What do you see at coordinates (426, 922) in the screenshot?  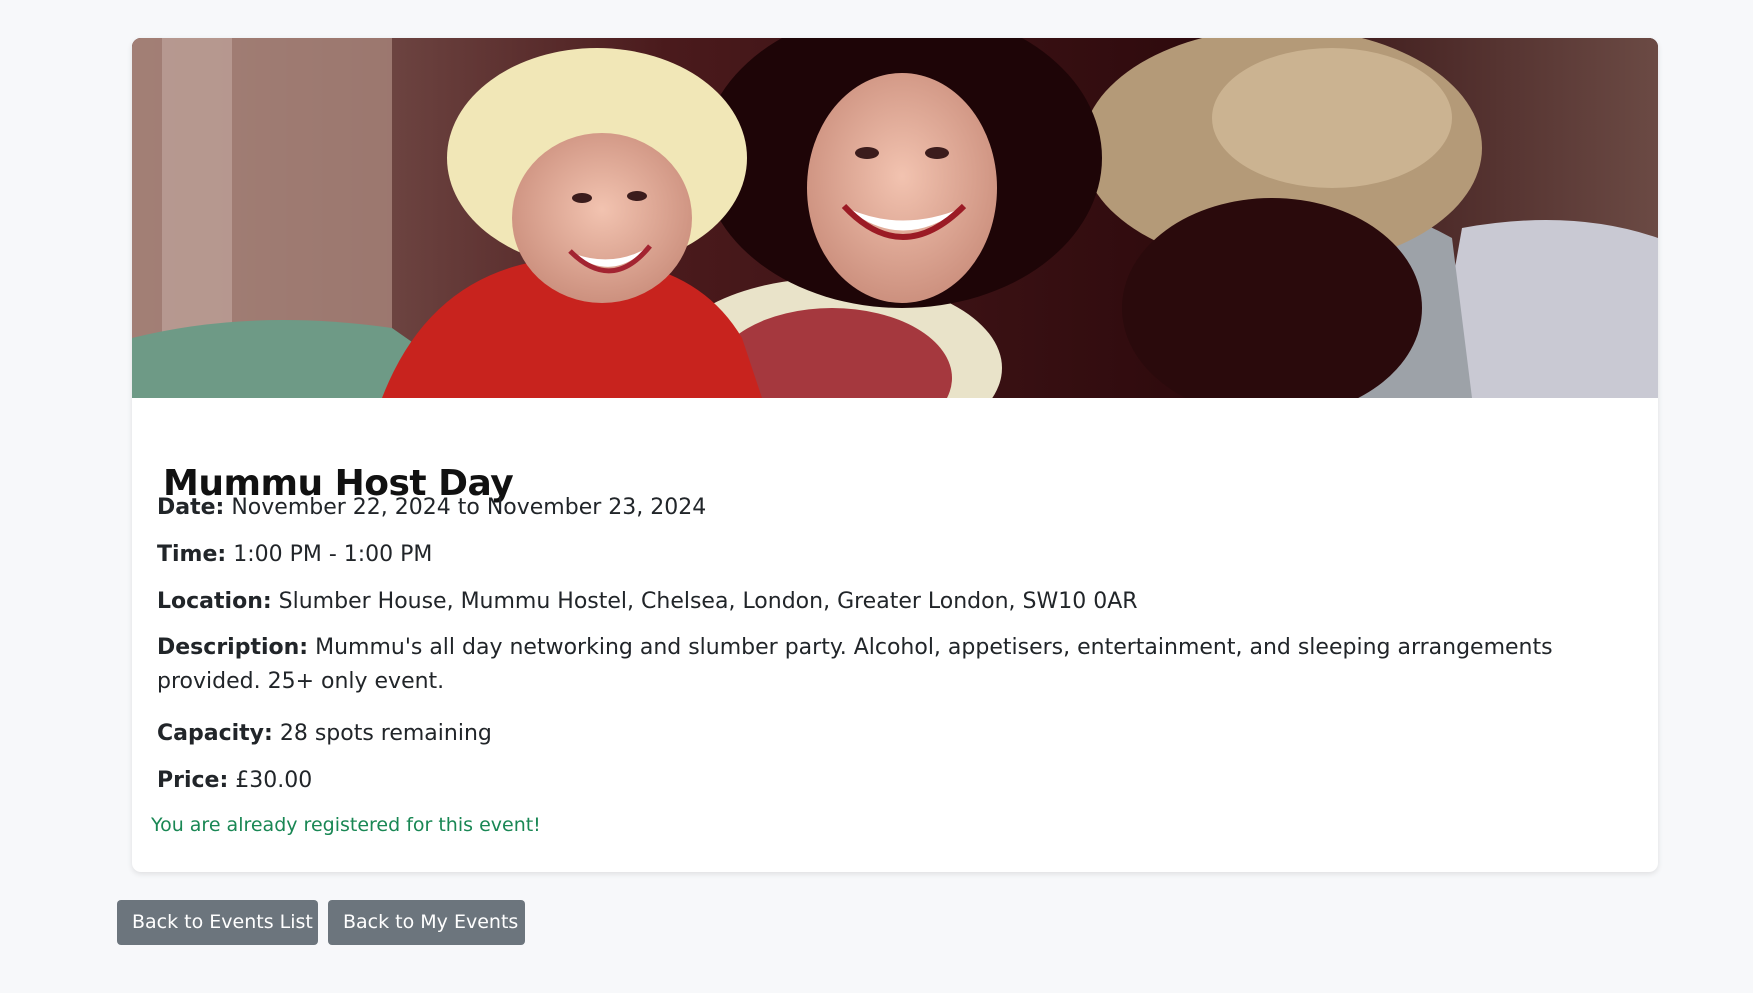 I see `back-to-my-events-button: Back to My Events` at bounding box center [426, 922].